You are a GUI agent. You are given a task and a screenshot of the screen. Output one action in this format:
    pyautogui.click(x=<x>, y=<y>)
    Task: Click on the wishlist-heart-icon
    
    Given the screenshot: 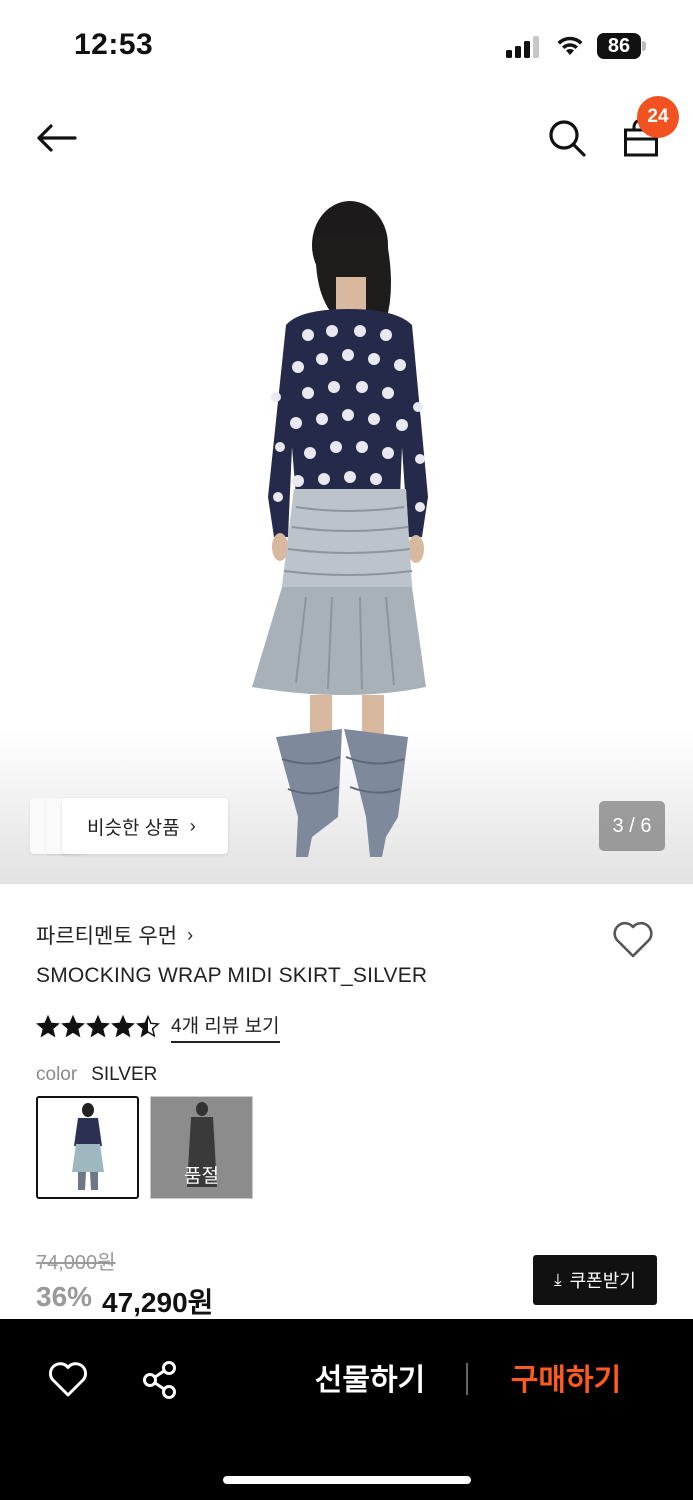 What is the action you would take?
    pyautogui.click(x=633, y=940)
    